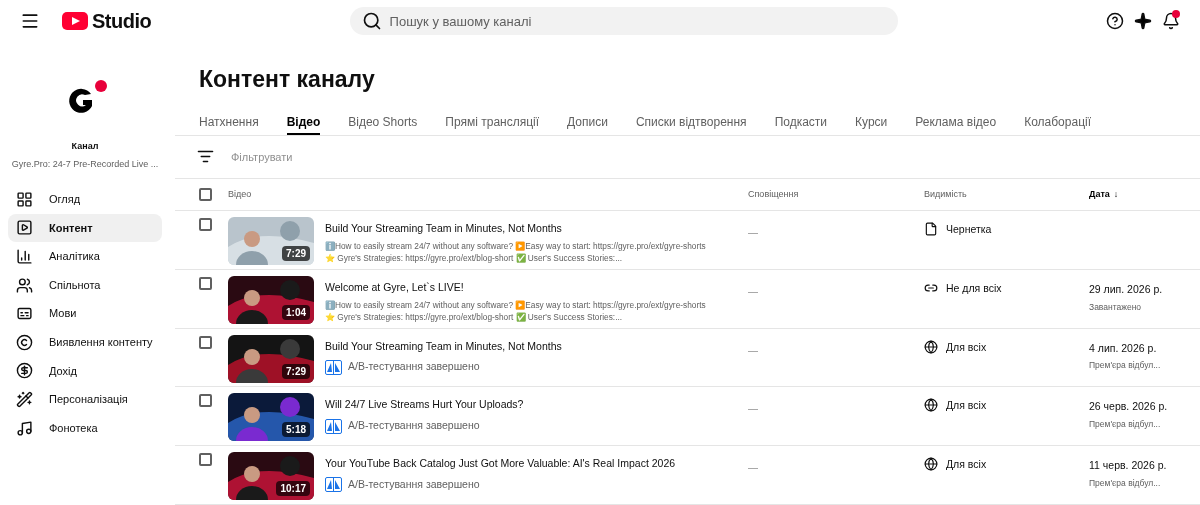 The height and width of the screenshot is (505, 1200). I want to click on date-sort-header: Дата ↓, so click(1104, 194).